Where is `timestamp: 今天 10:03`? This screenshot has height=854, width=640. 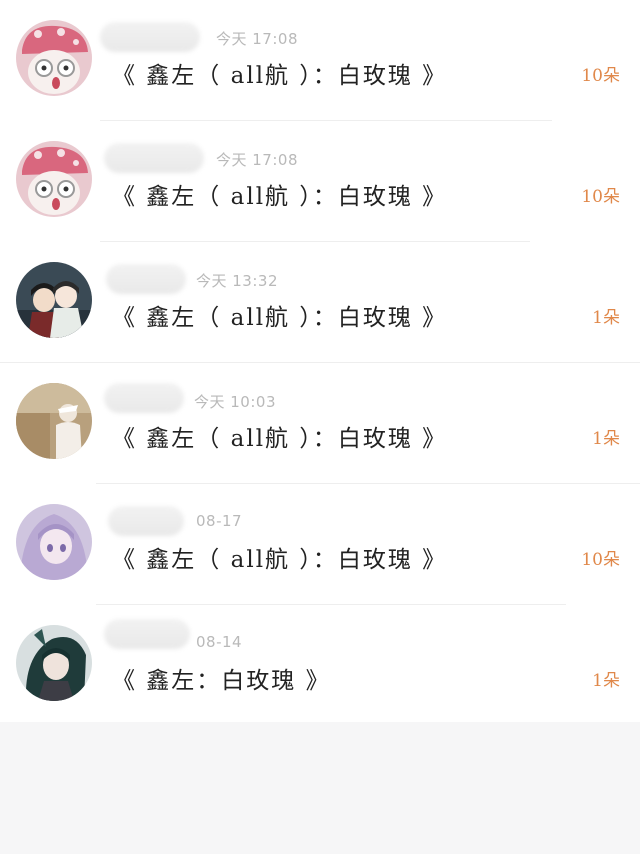
timestamp: 今天 10:03 is located at coordinates (235, 402).